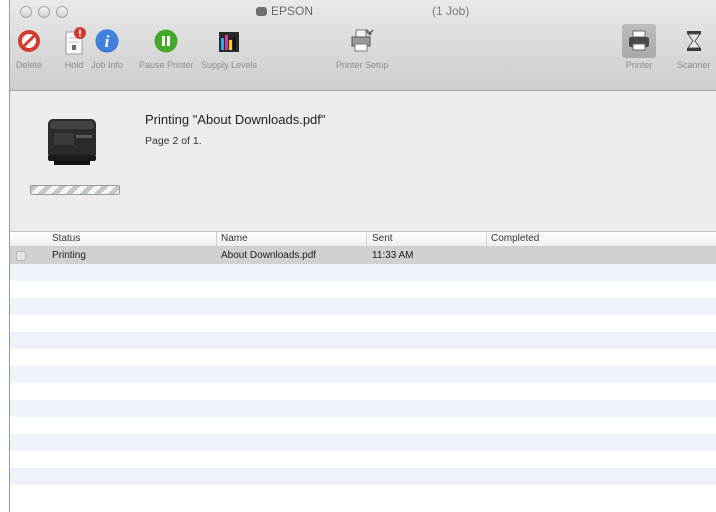  I want to click on minimize-window-button, so click(44, 12).